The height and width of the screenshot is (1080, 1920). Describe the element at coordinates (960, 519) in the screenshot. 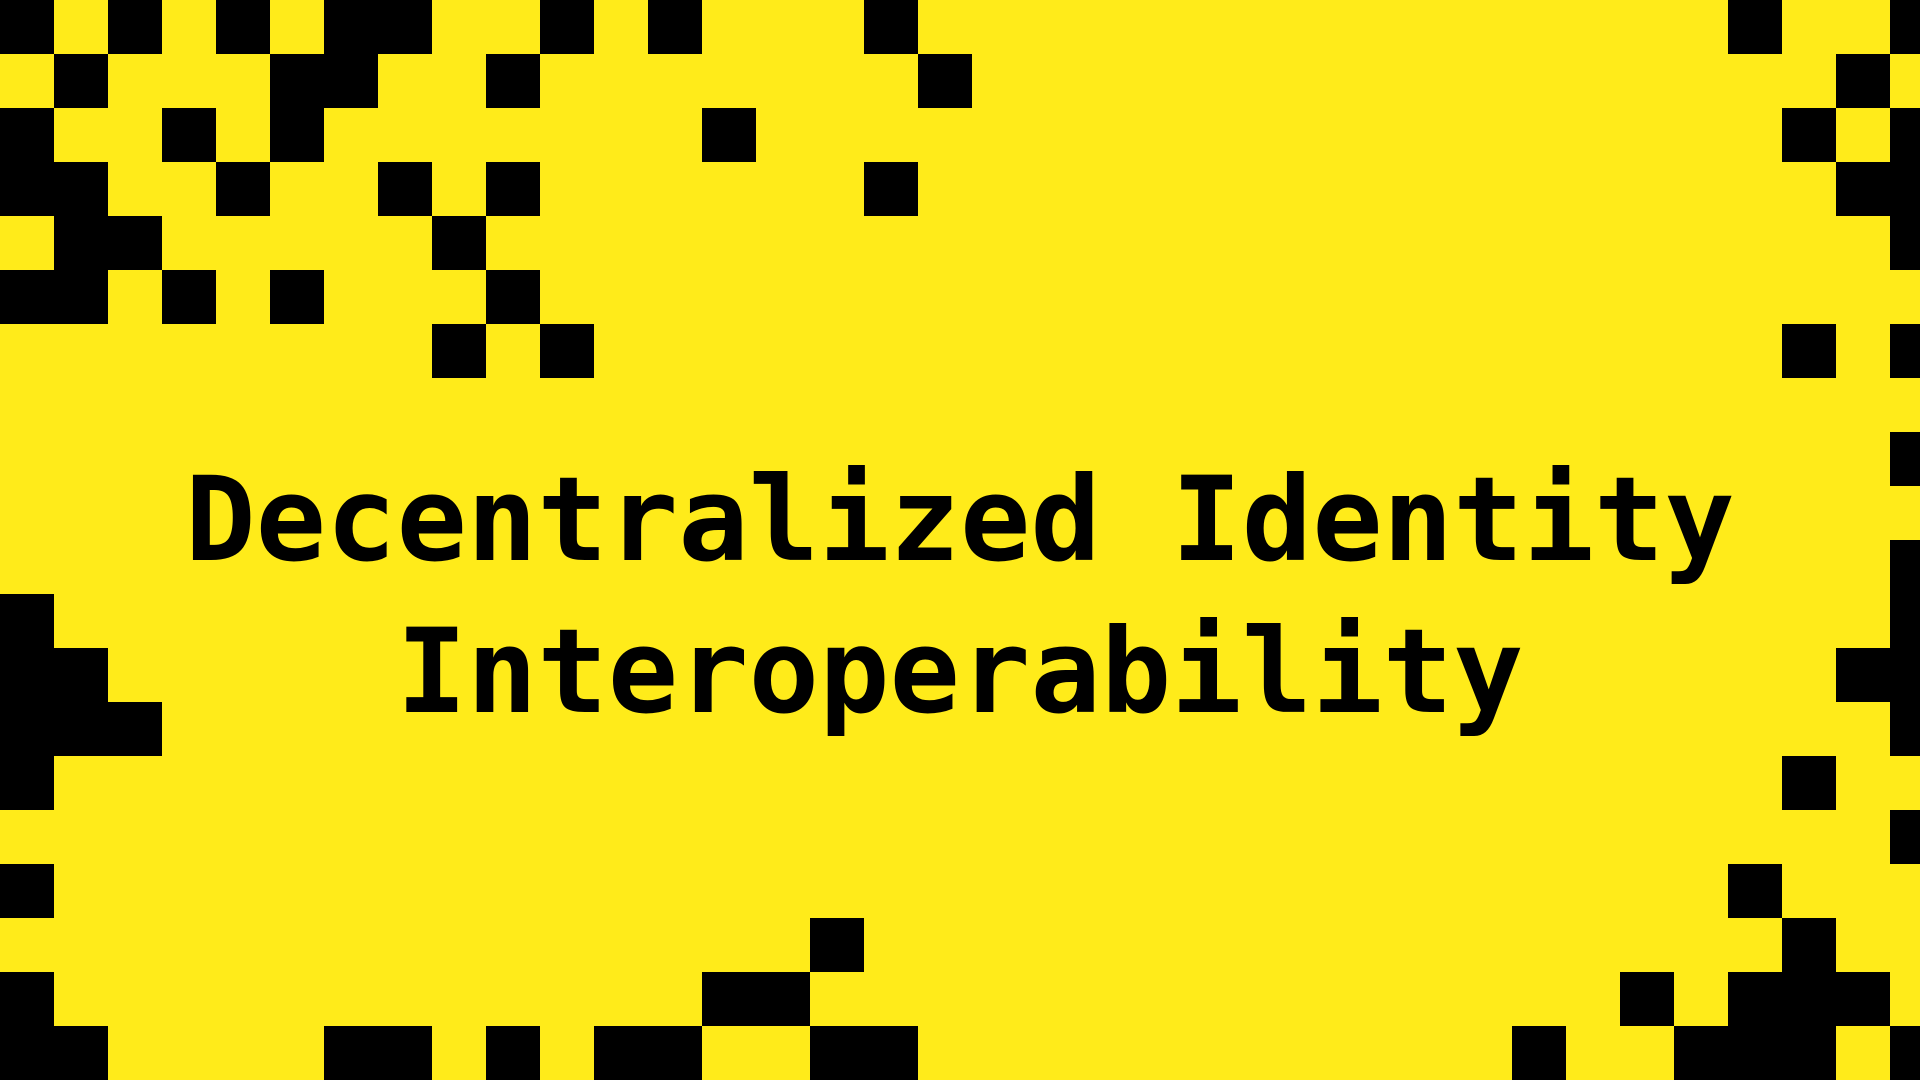

I see `title-line-1: Decentralized Identity` at that location.